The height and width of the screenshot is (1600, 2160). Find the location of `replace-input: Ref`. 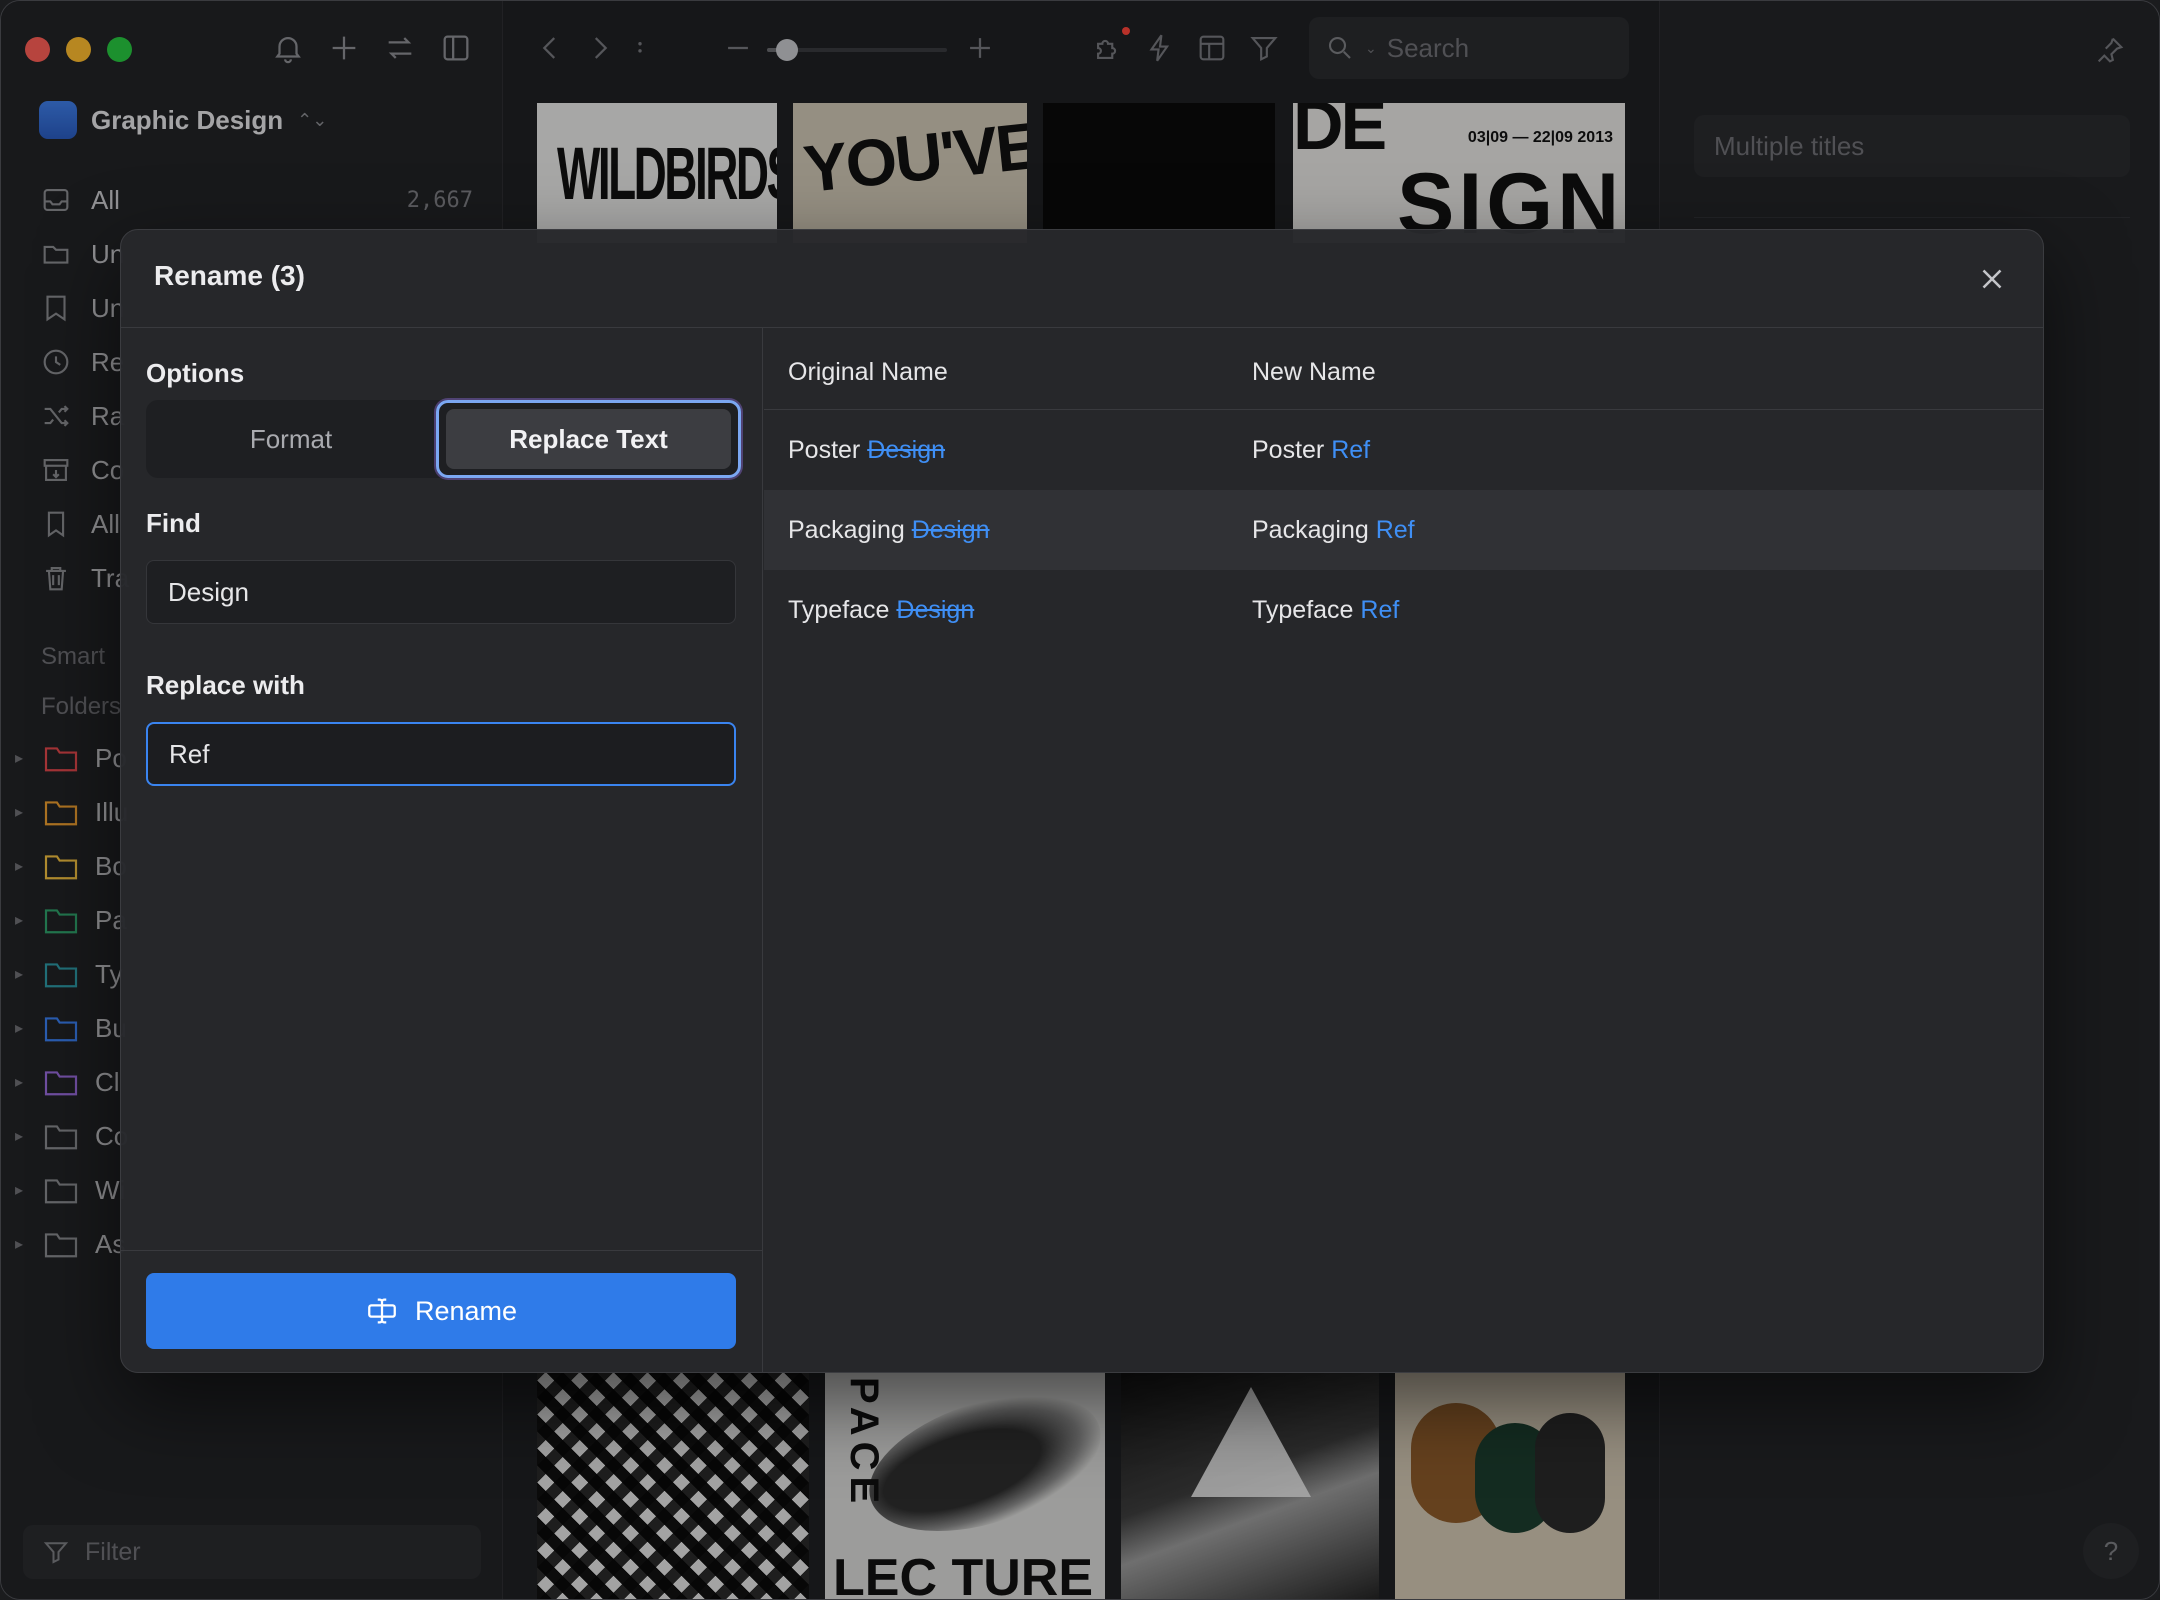

replace-input: Ref is located at coordinates (441, 754).